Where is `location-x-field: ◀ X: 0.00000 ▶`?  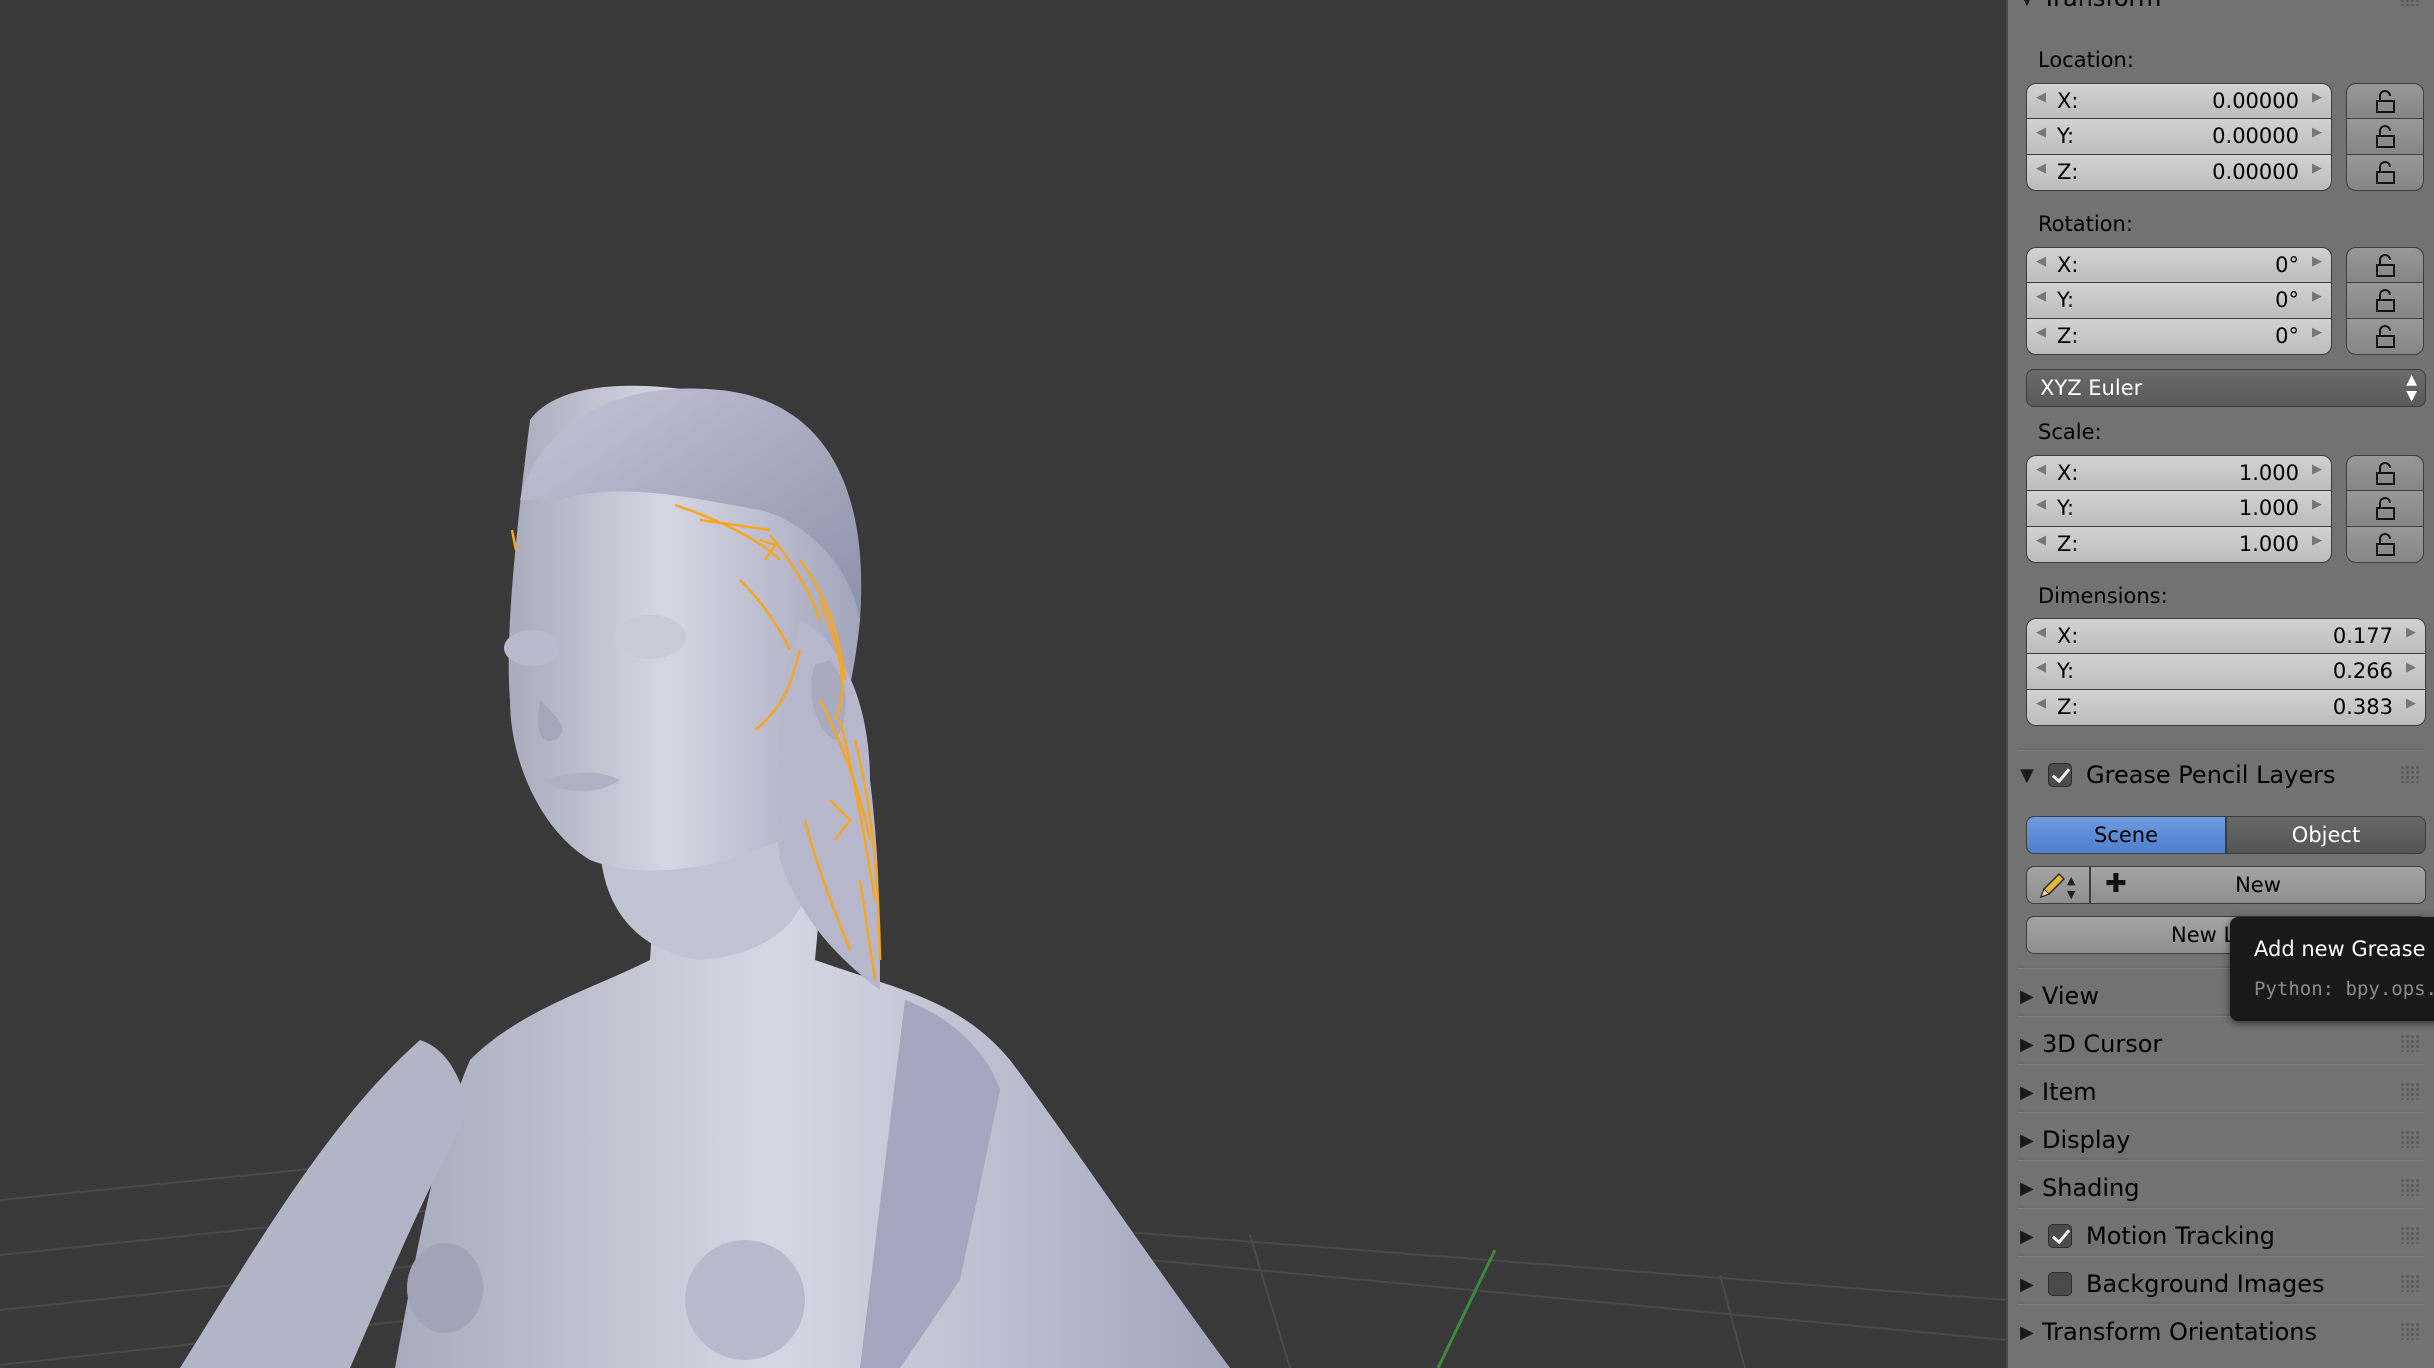 location-x-field: ◀ X: 0.00000 ▶ is located at coordinates (2179, 101).